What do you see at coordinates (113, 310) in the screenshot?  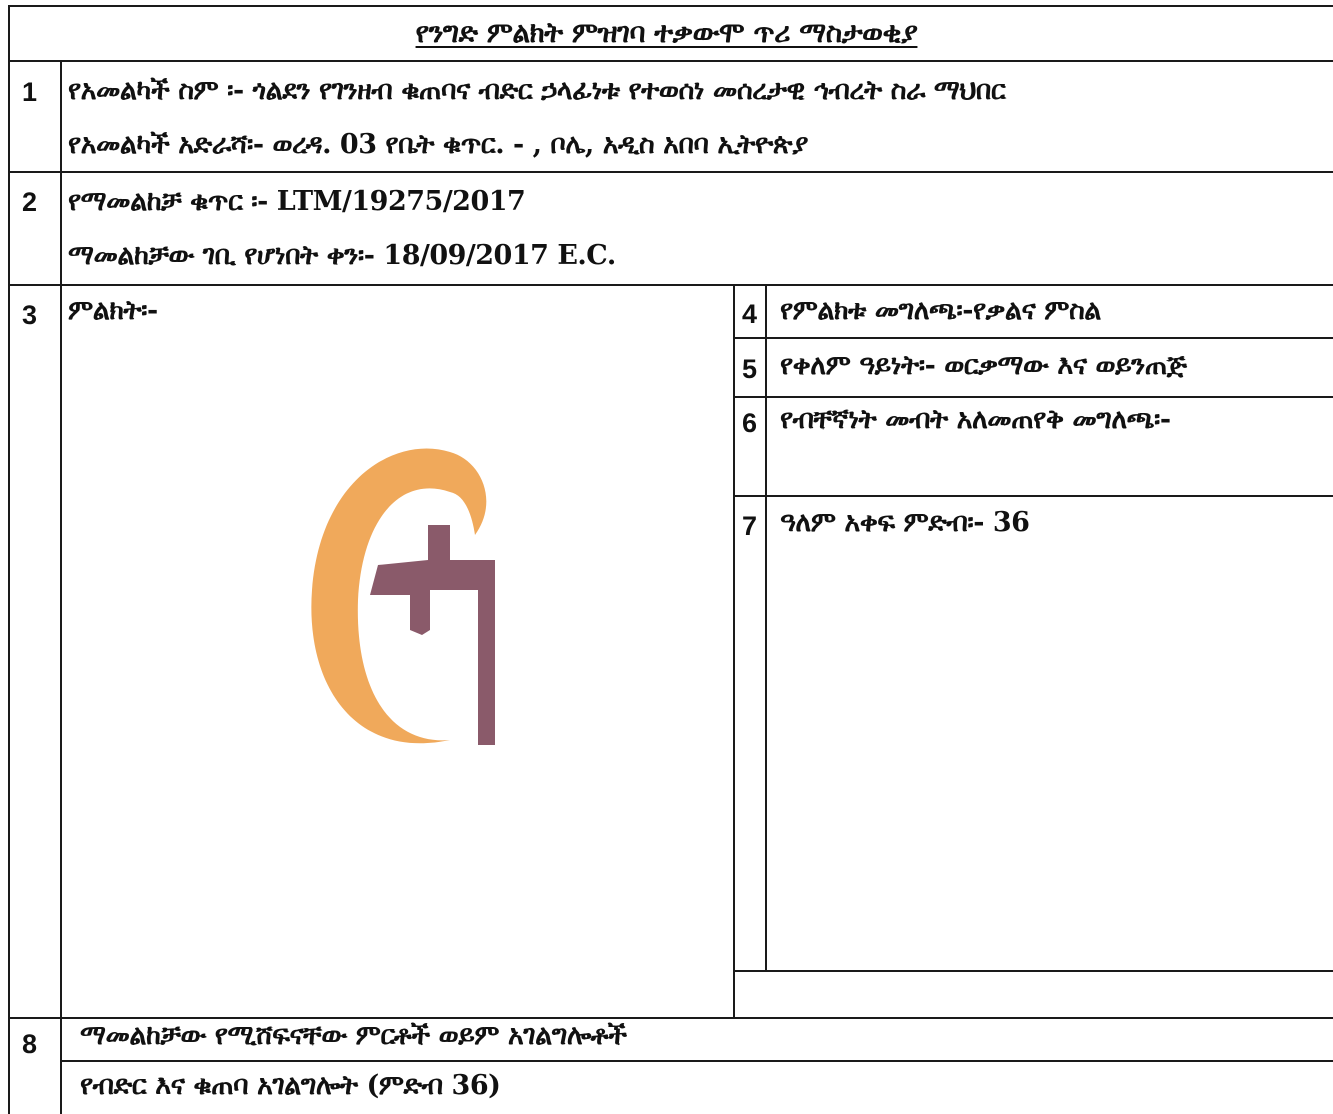 I see `mark-label: ምልክት፡-` at bounding box center [113, 310].